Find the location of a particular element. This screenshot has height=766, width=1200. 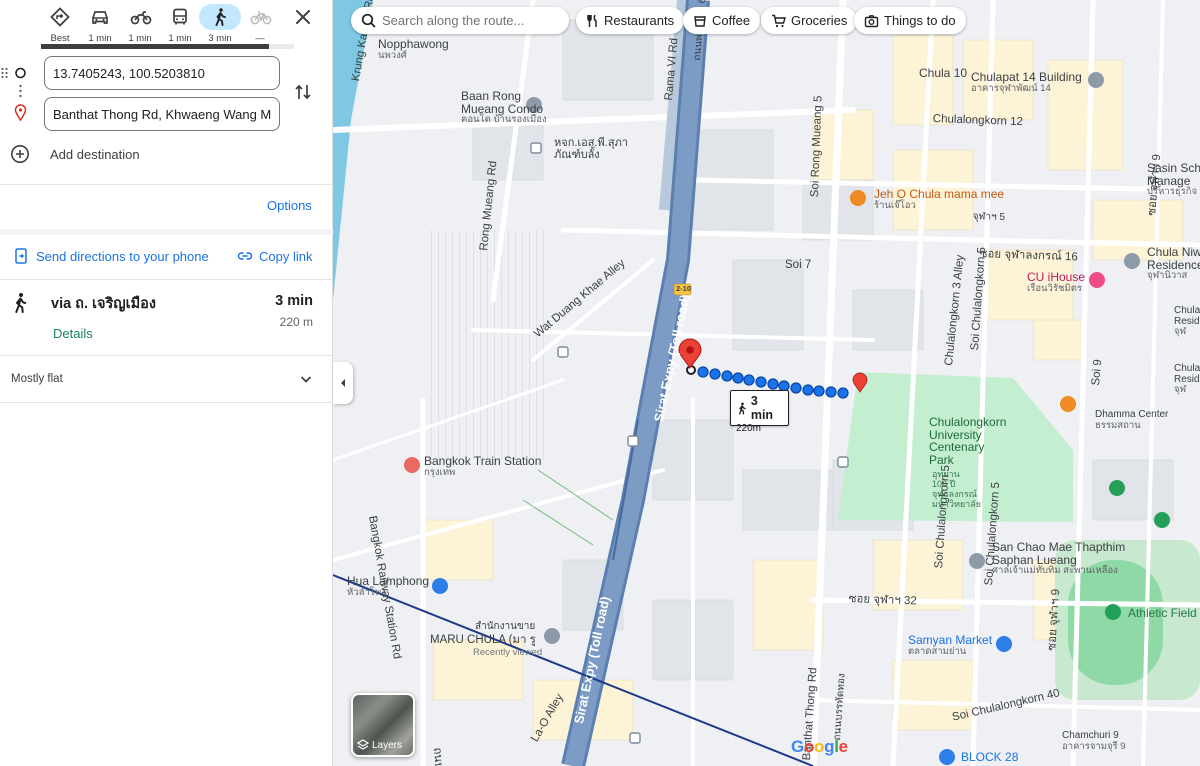

add-destination-button: Add destination is located at coordinates (75, 154).